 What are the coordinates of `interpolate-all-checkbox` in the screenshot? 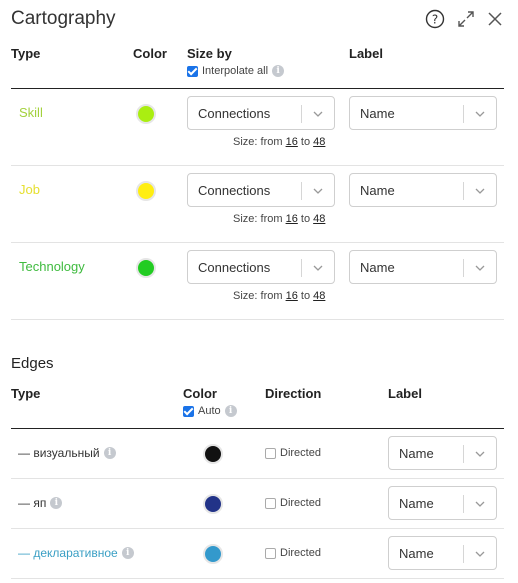 It's located at (192, 71).